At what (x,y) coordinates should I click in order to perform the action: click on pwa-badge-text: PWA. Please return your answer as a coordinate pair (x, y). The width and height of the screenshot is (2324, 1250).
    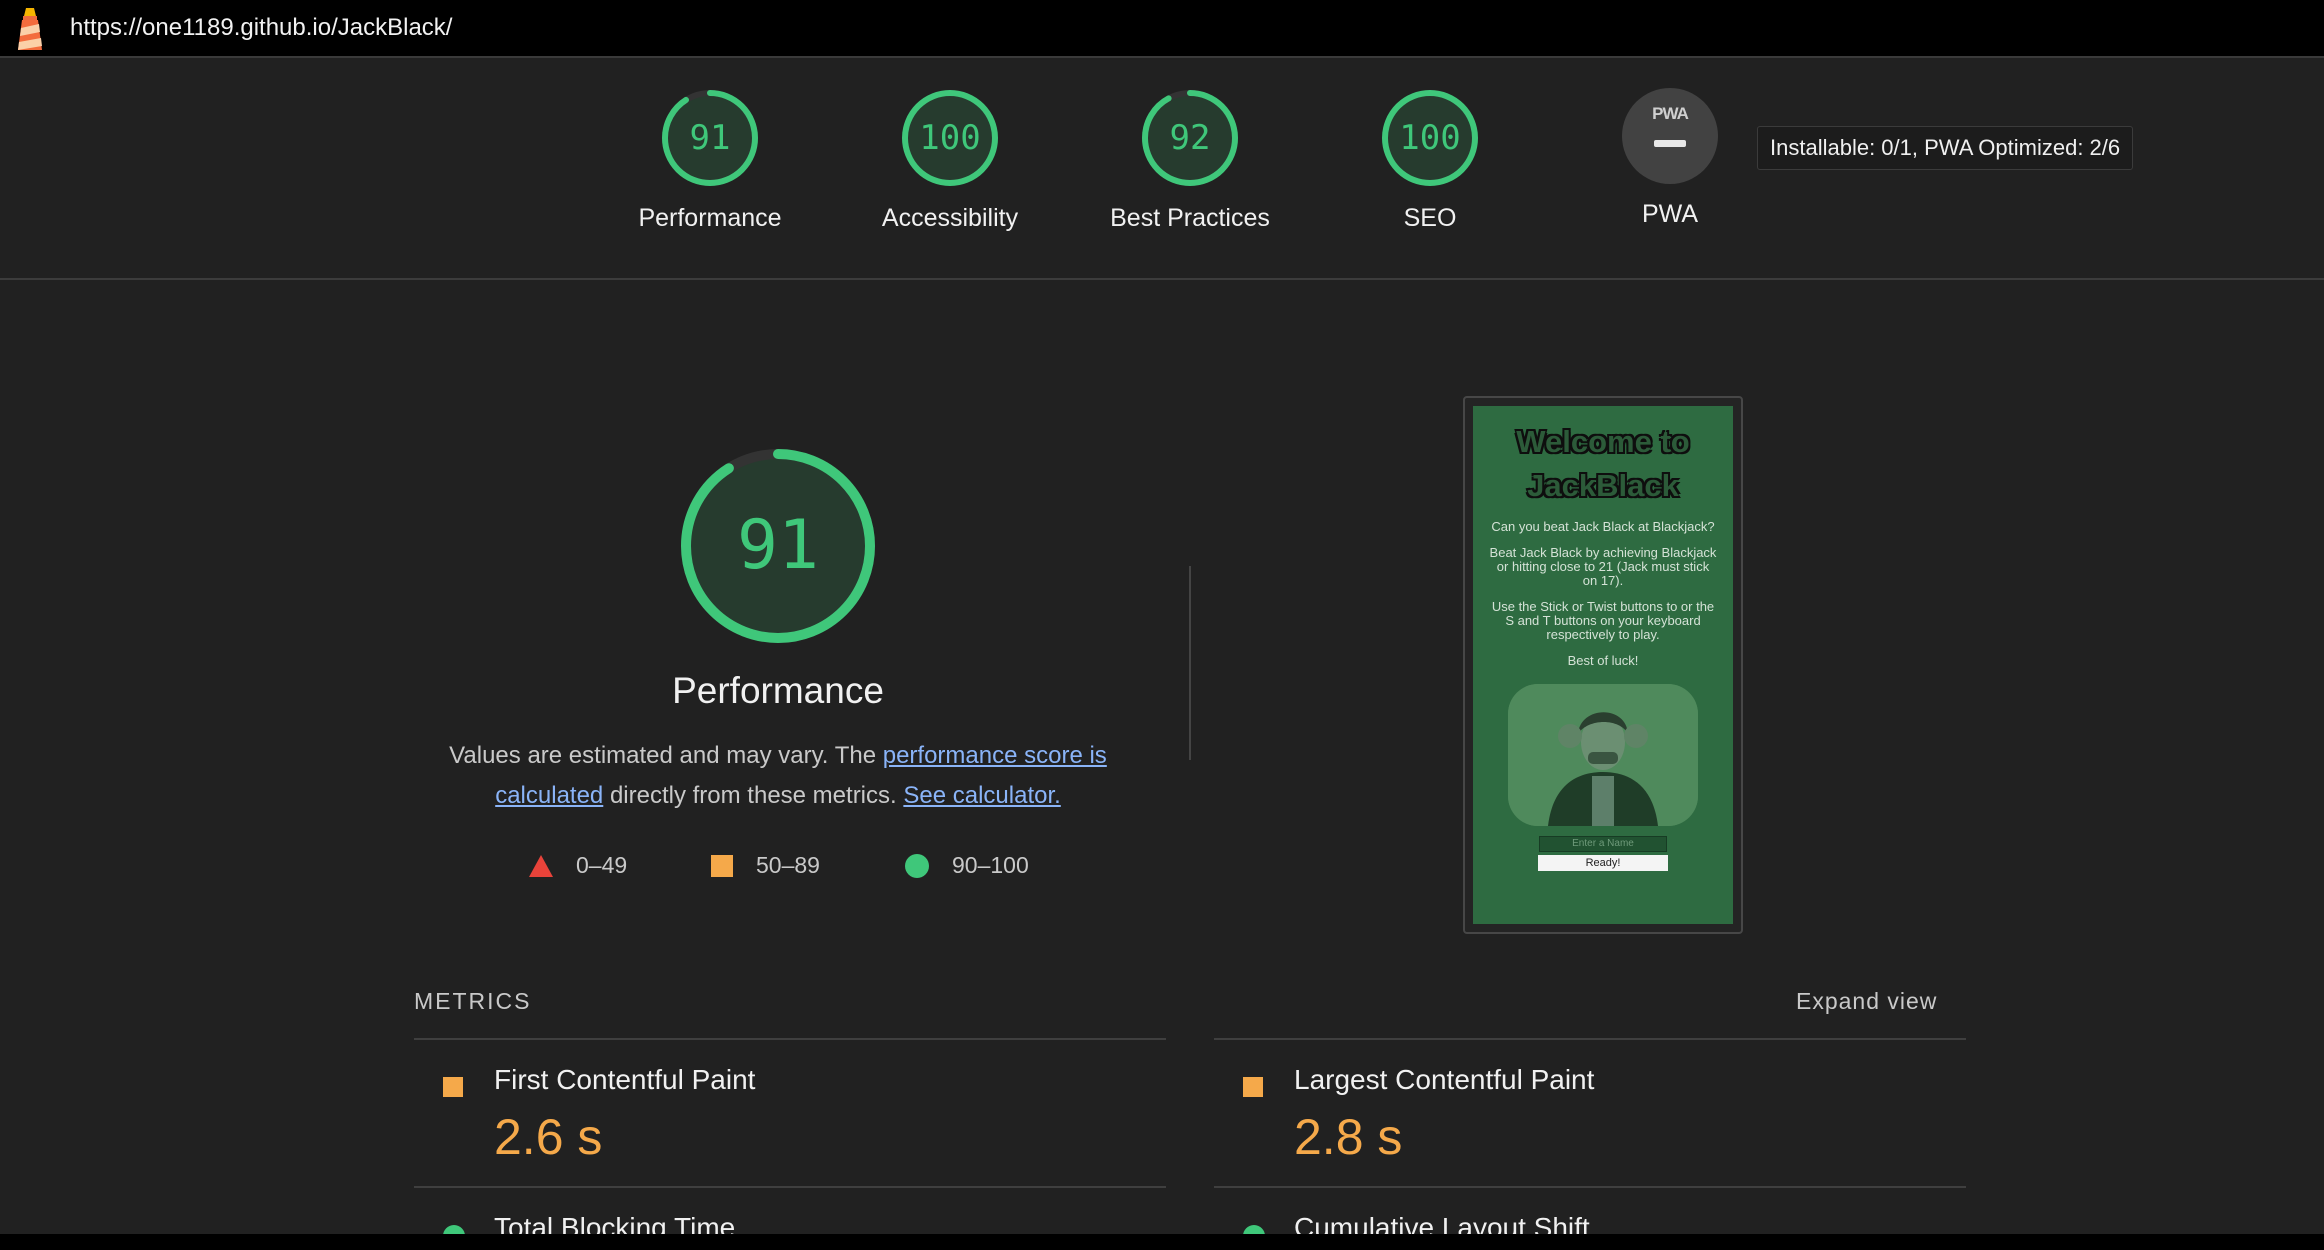
    Looking at the image, I should click on (1670, 113).